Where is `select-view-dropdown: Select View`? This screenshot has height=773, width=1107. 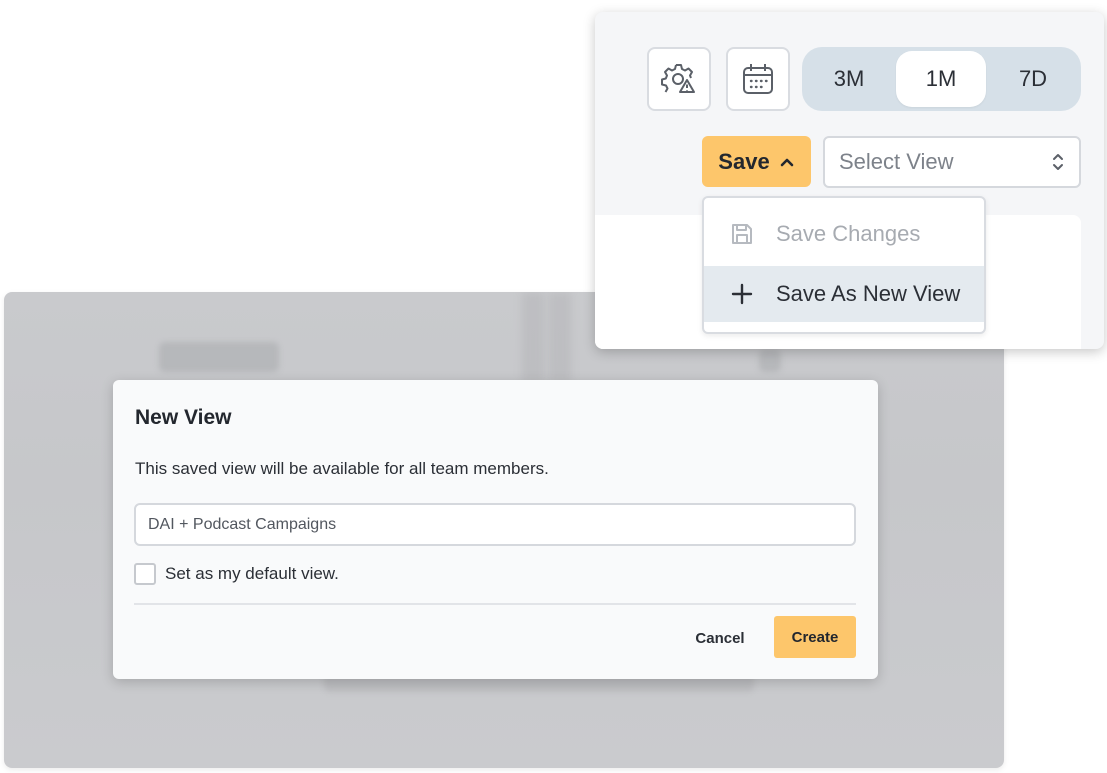
select-view-dropdown: Select View is located at coordinates (952, 162).